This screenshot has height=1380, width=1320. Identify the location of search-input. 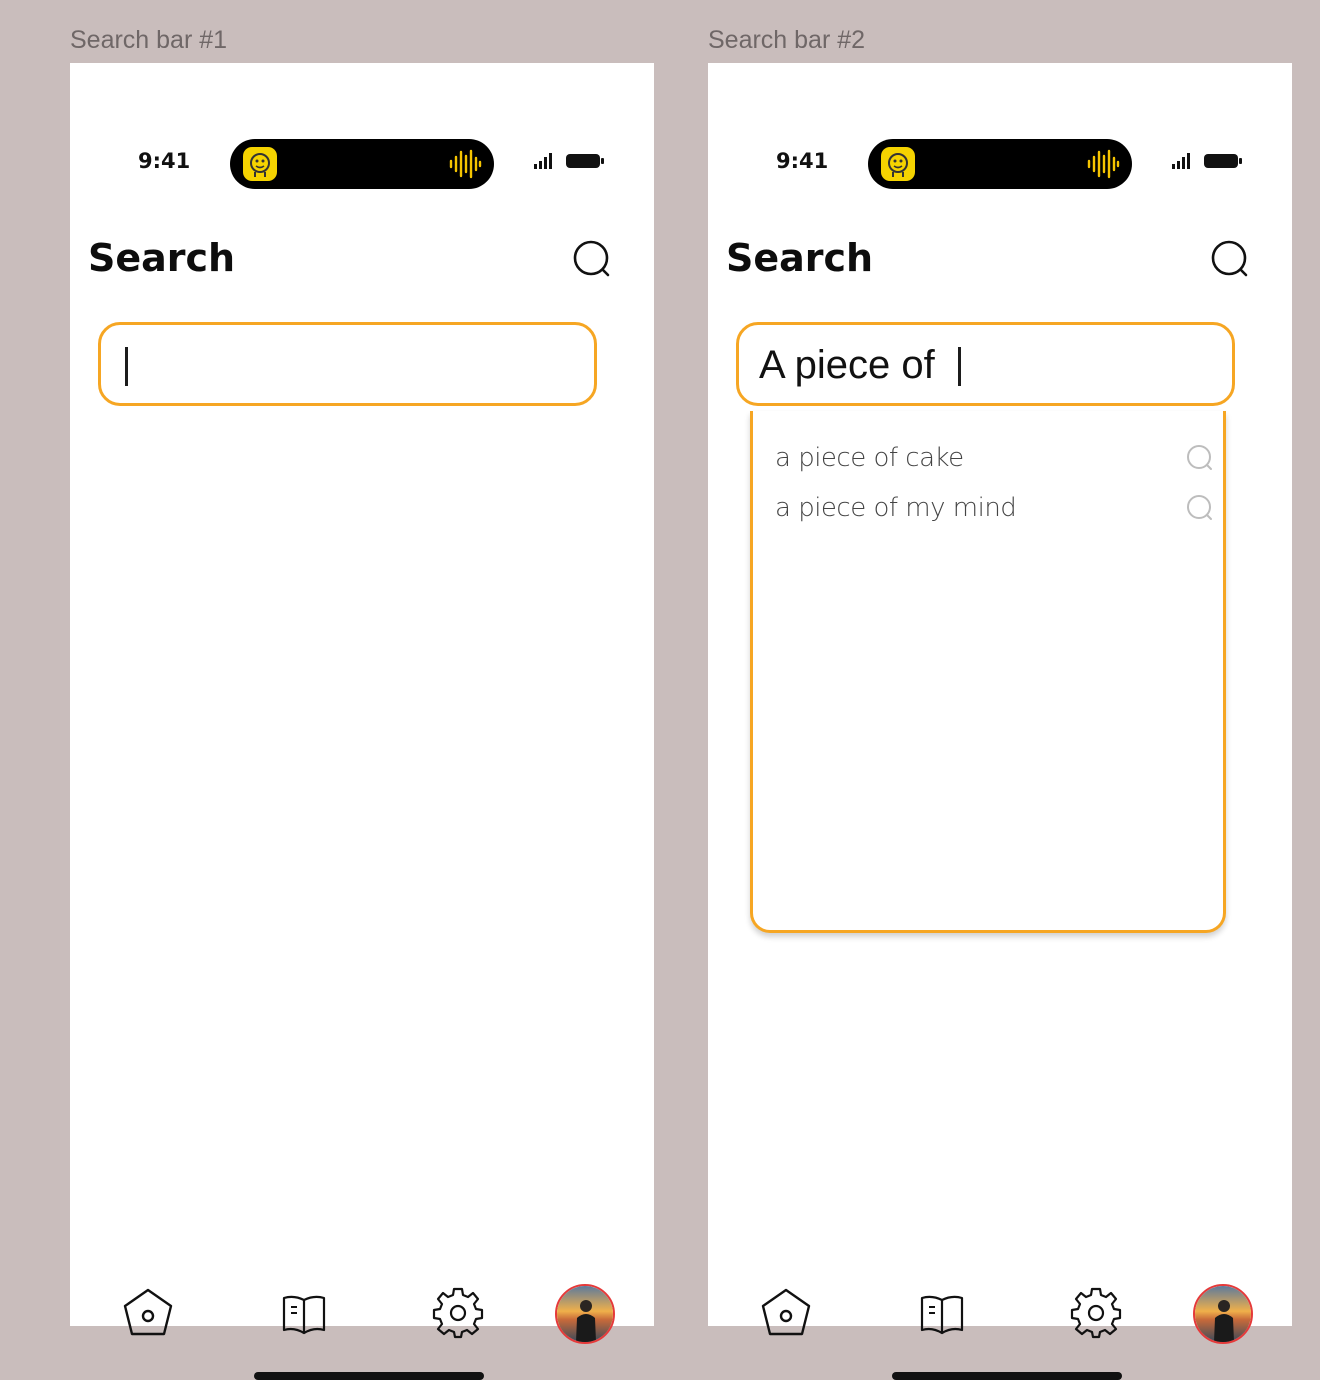
(347, 364).